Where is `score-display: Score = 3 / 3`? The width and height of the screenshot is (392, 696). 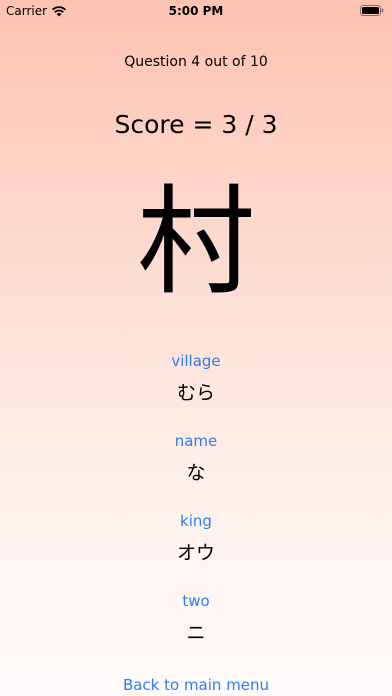 score-display: Score = 3 / 3 is located at coordinates (196, 124).